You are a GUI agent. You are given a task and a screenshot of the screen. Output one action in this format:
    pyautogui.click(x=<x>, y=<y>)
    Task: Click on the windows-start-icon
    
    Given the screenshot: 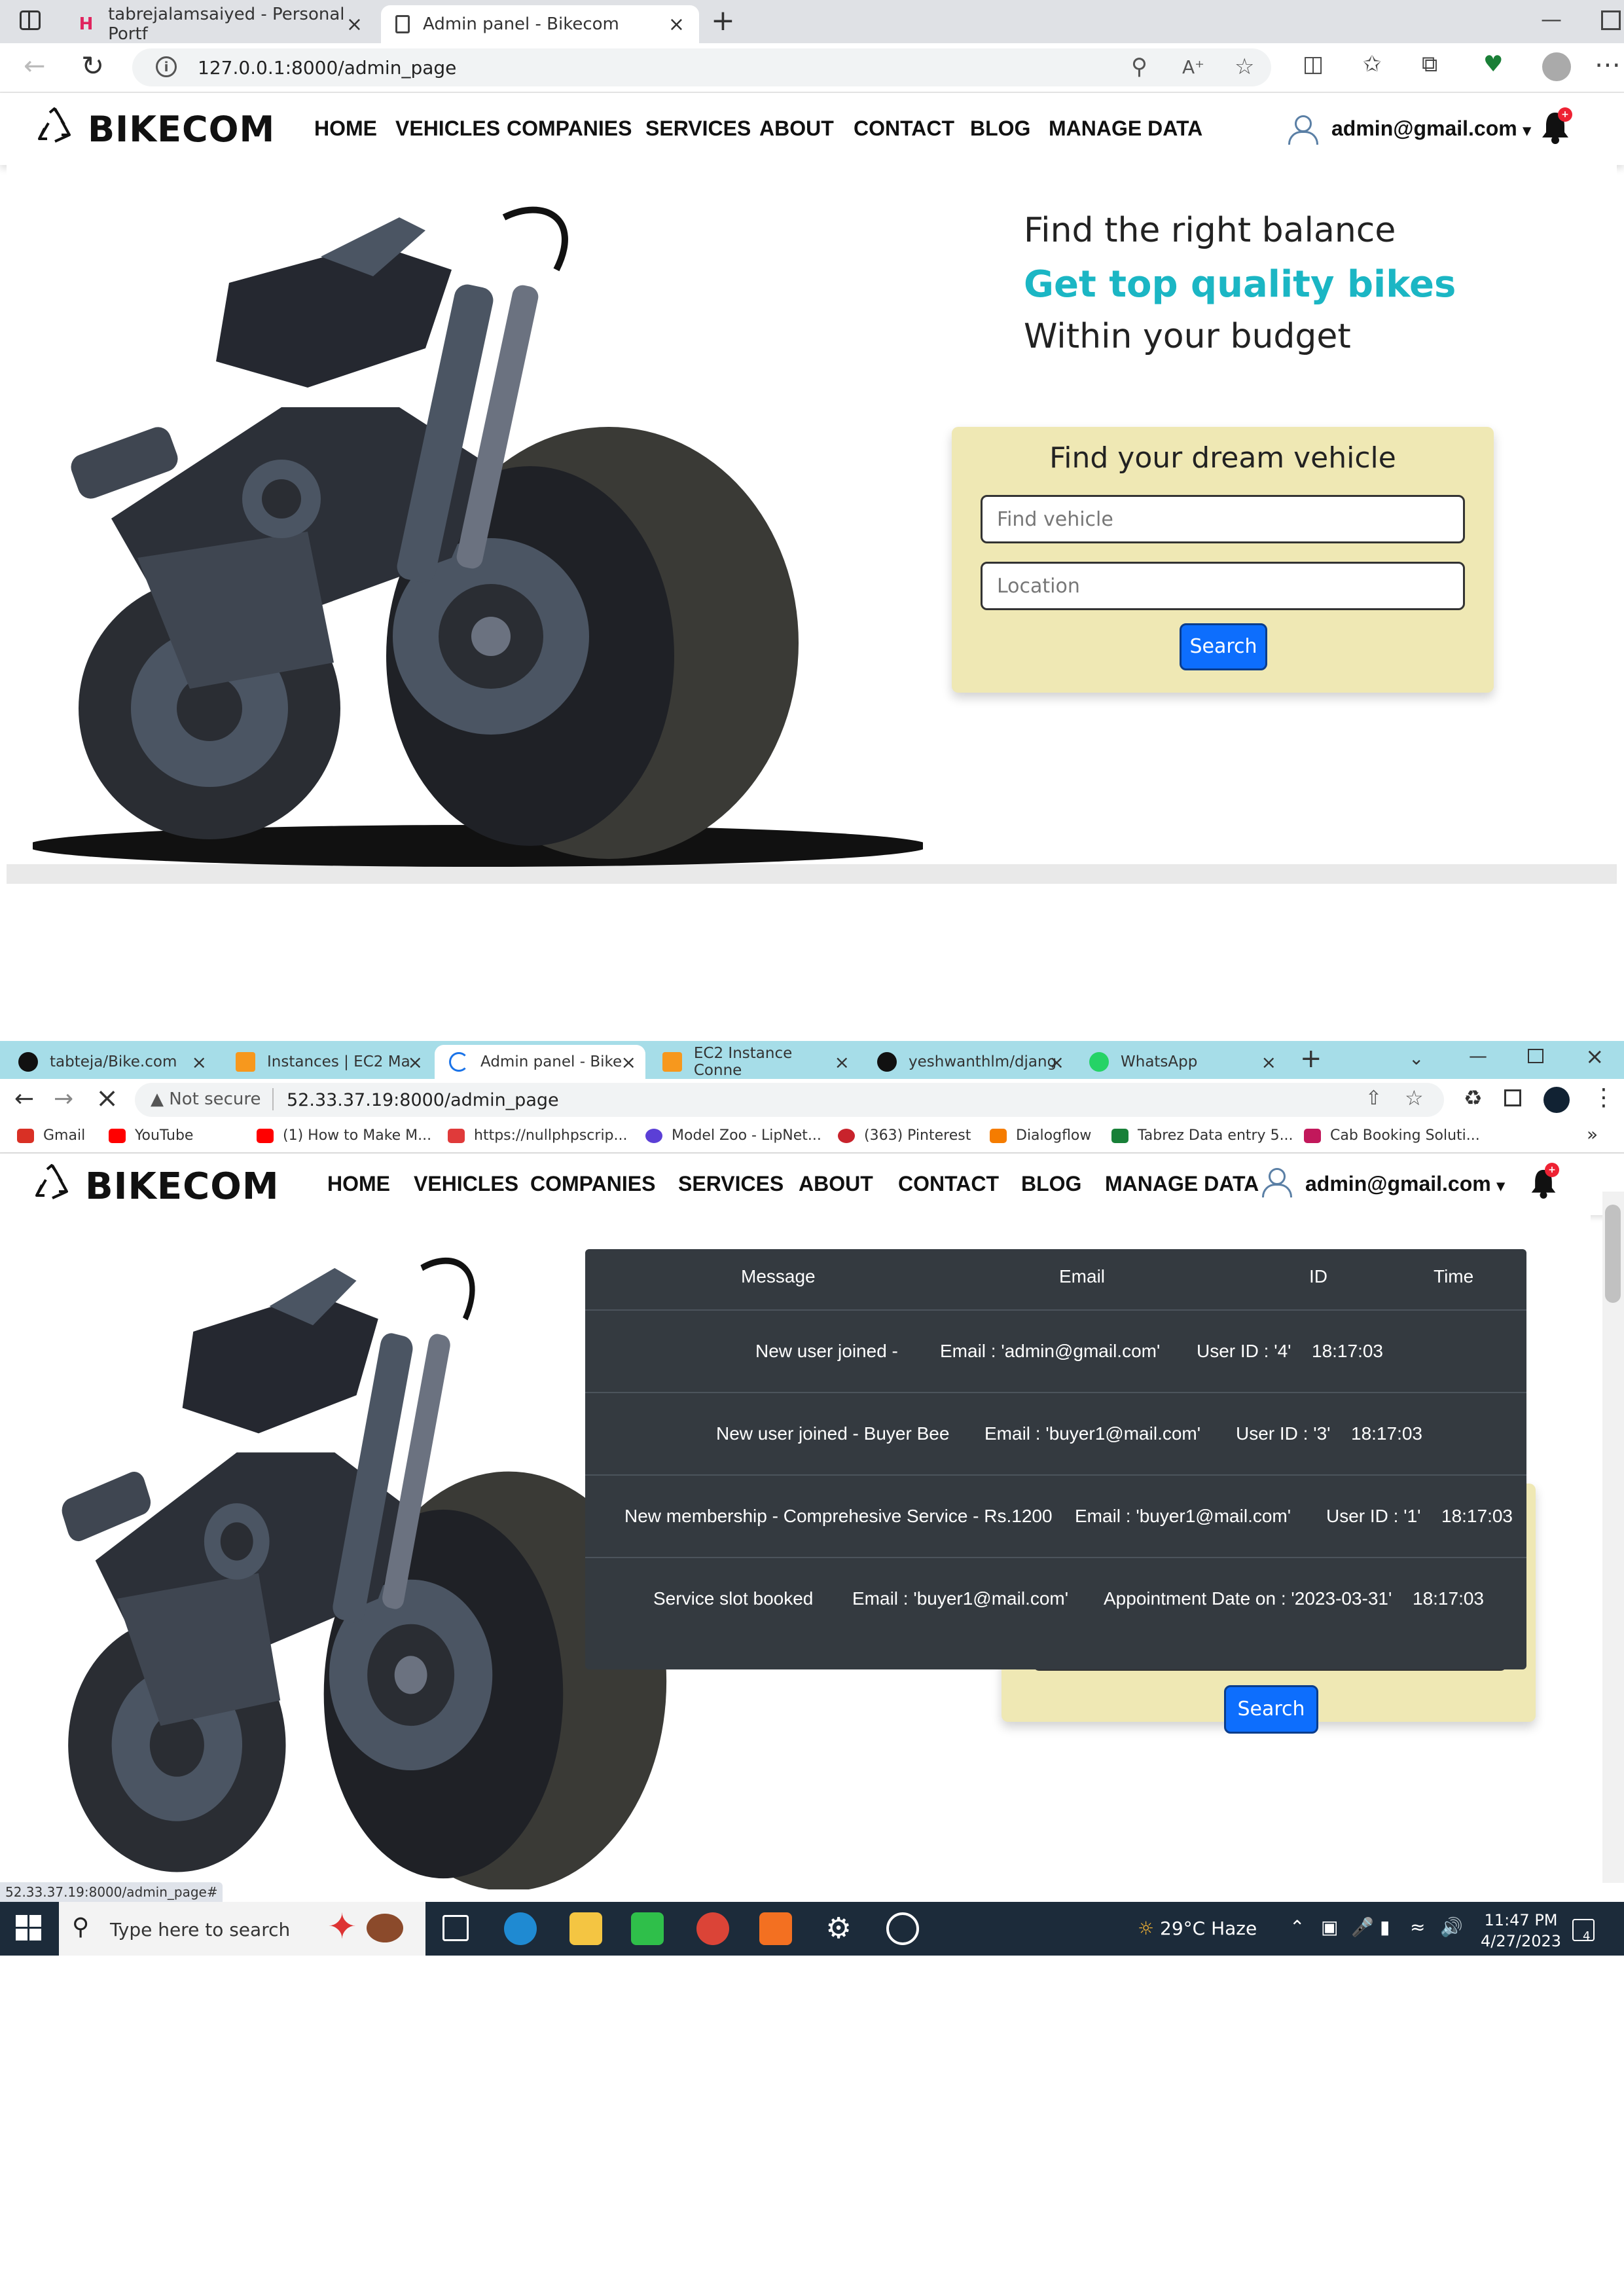 What is the action you would take?
    pyautogui.click(x=29, y=1928)
    